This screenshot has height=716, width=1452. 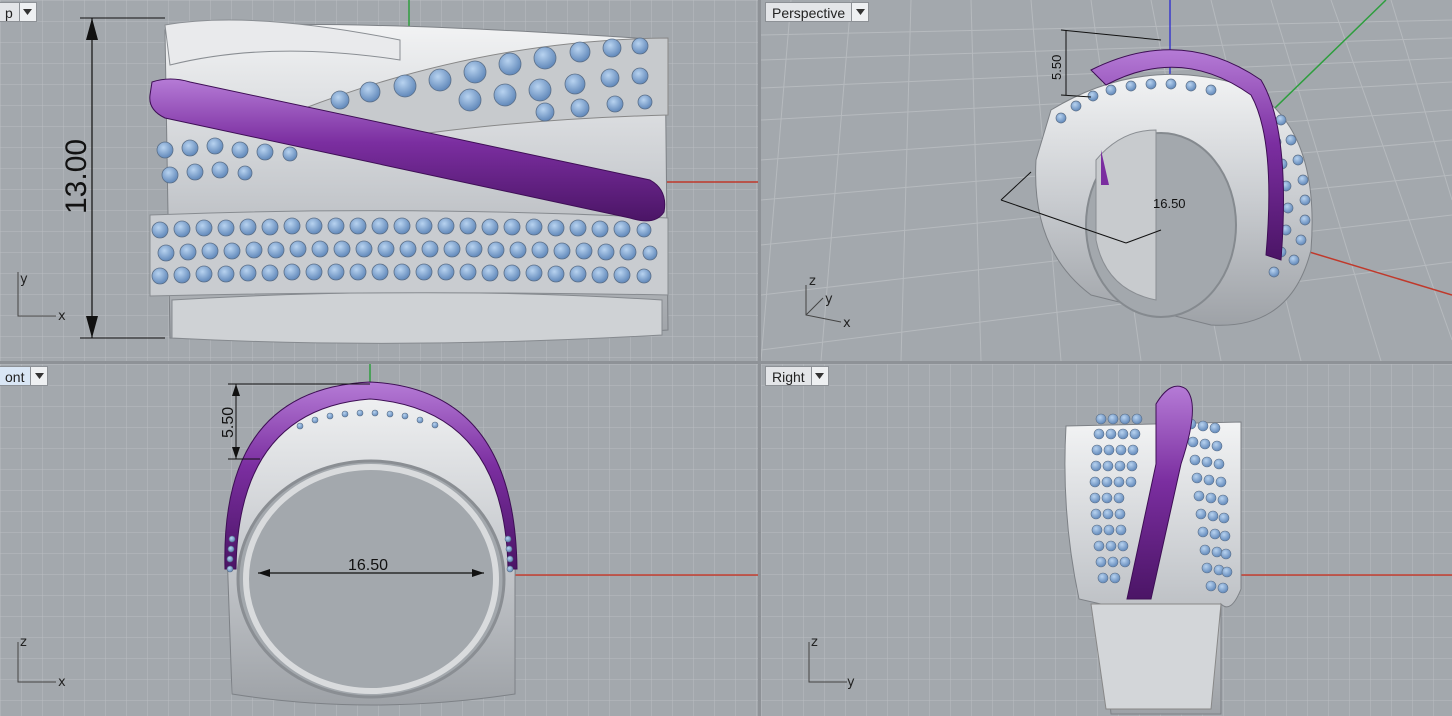 I want to click on right-axis-y-label: y, so click(x=851, y=682).